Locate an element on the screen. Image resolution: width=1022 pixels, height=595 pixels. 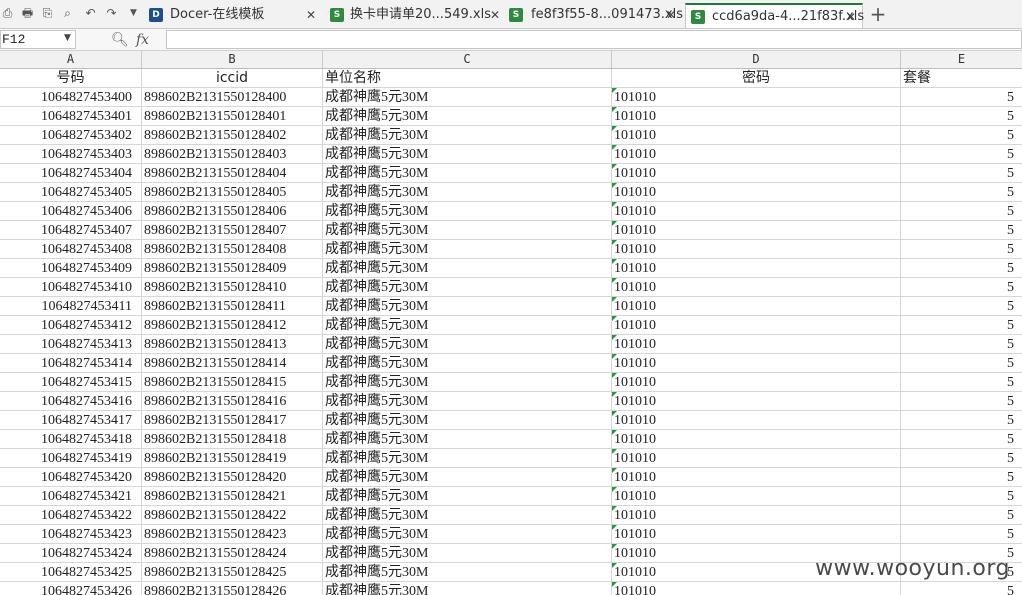
tab-ccd6a9da: S ccd6a9da-4...21f83f.xls ✕ is located at coordinates (774, 15).